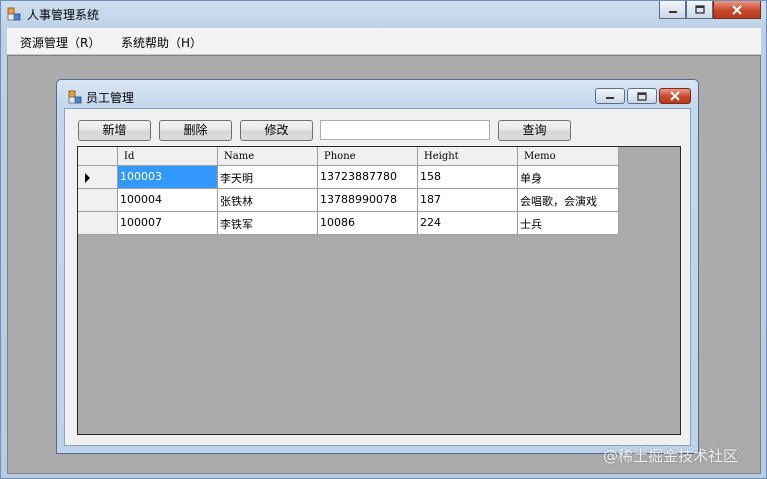 Image resolution: width=767 pixels, height=479 pixels. What do you see at coordinates (276, 130) in the screenshot?
I see `edit-button: 修改` at bounding box center [276, 130].